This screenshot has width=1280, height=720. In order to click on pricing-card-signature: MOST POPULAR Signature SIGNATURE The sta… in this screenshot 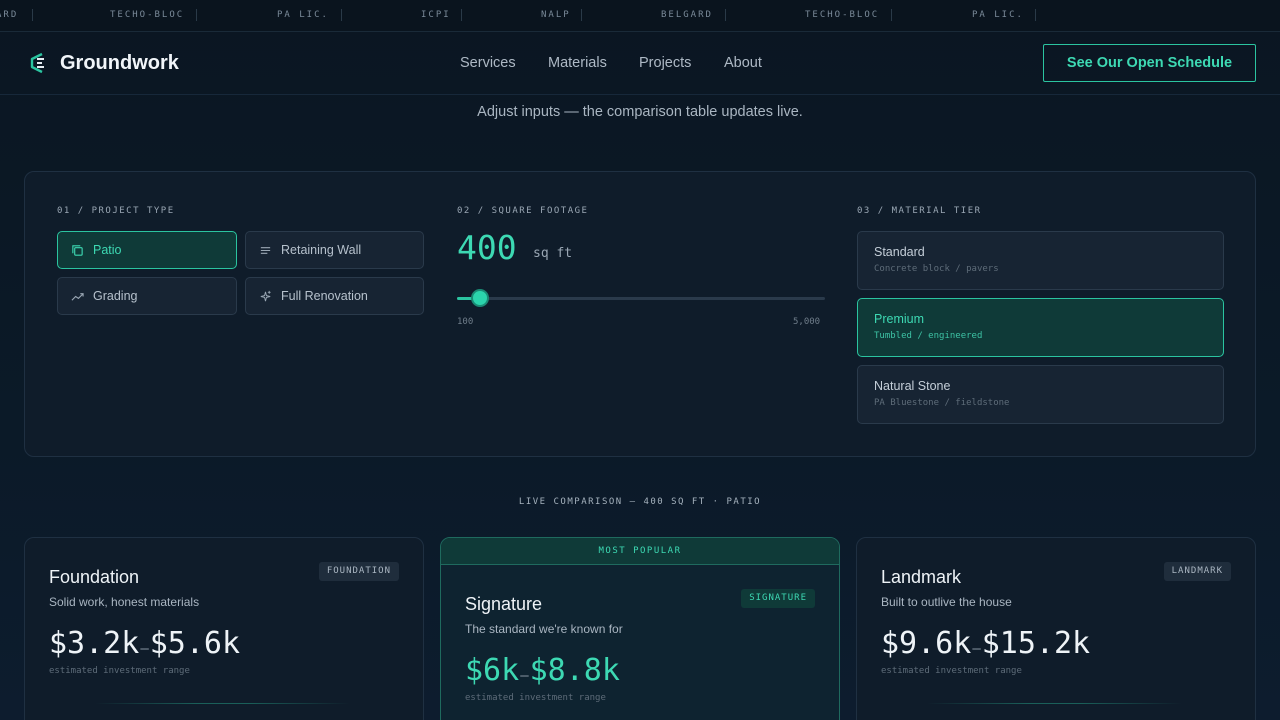, I will do `click(640, 628)`.